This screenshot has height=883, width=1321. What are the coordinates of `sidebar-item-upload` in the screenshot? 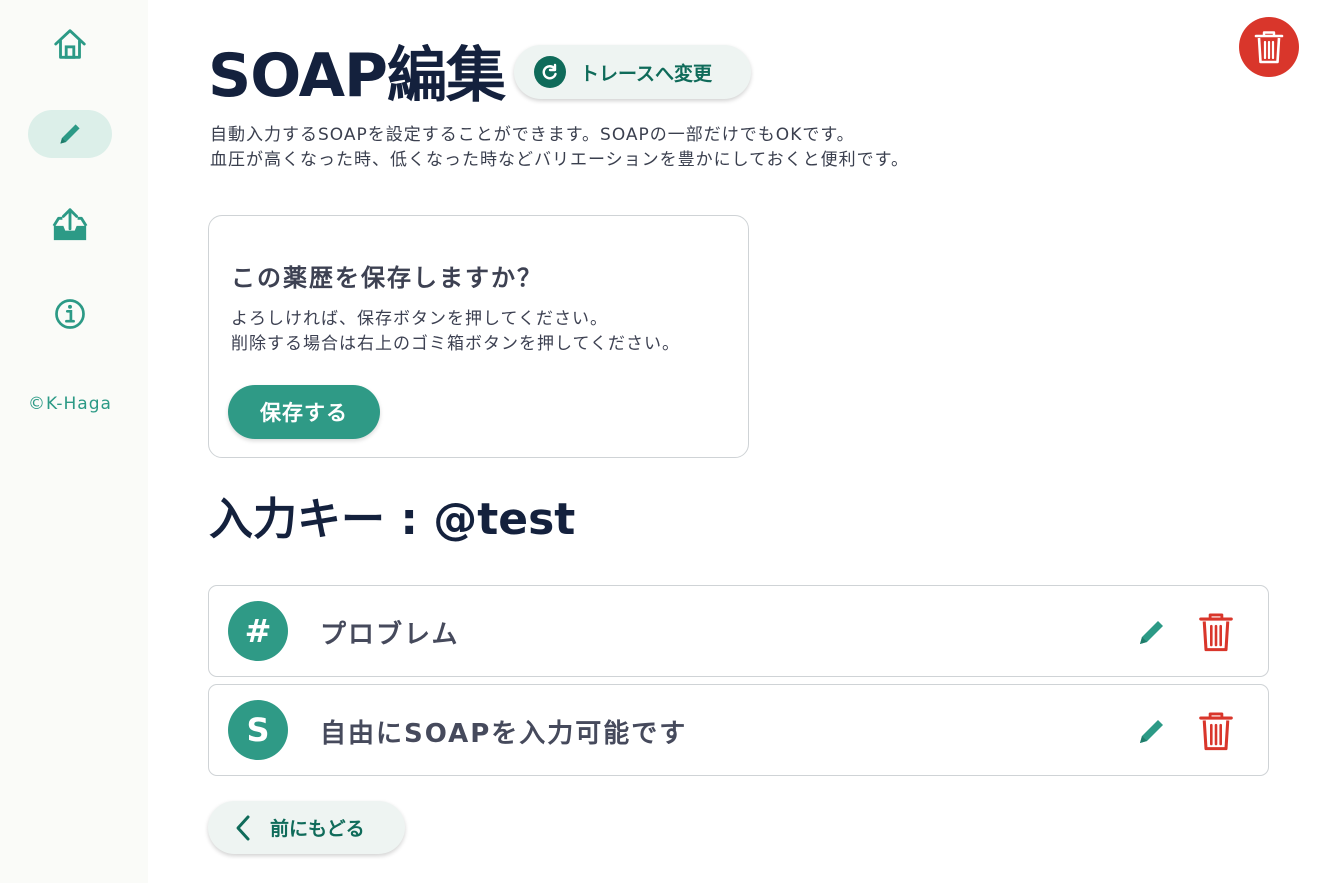 It's located at (70, 224).